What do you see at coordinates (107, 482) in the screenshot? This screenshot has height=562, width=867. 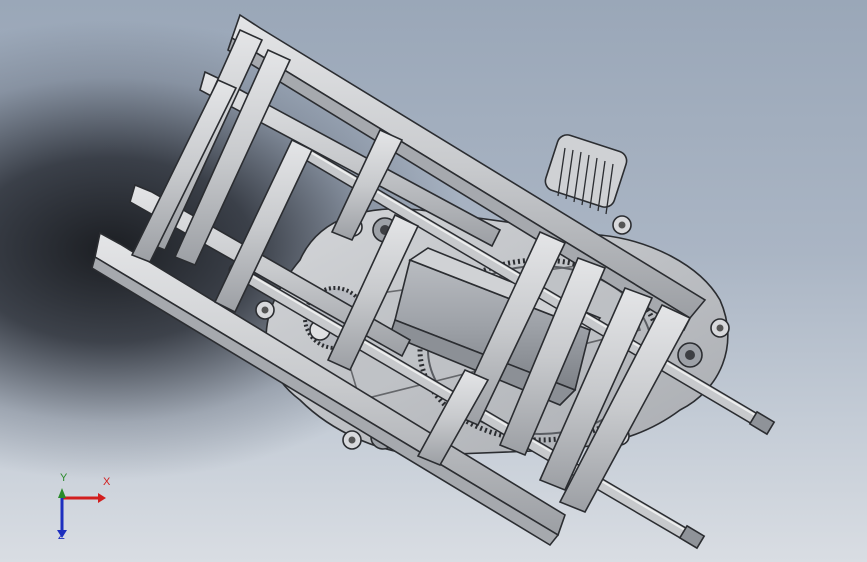 I see `x-axis-label: X` at bounding box center [107, 482].